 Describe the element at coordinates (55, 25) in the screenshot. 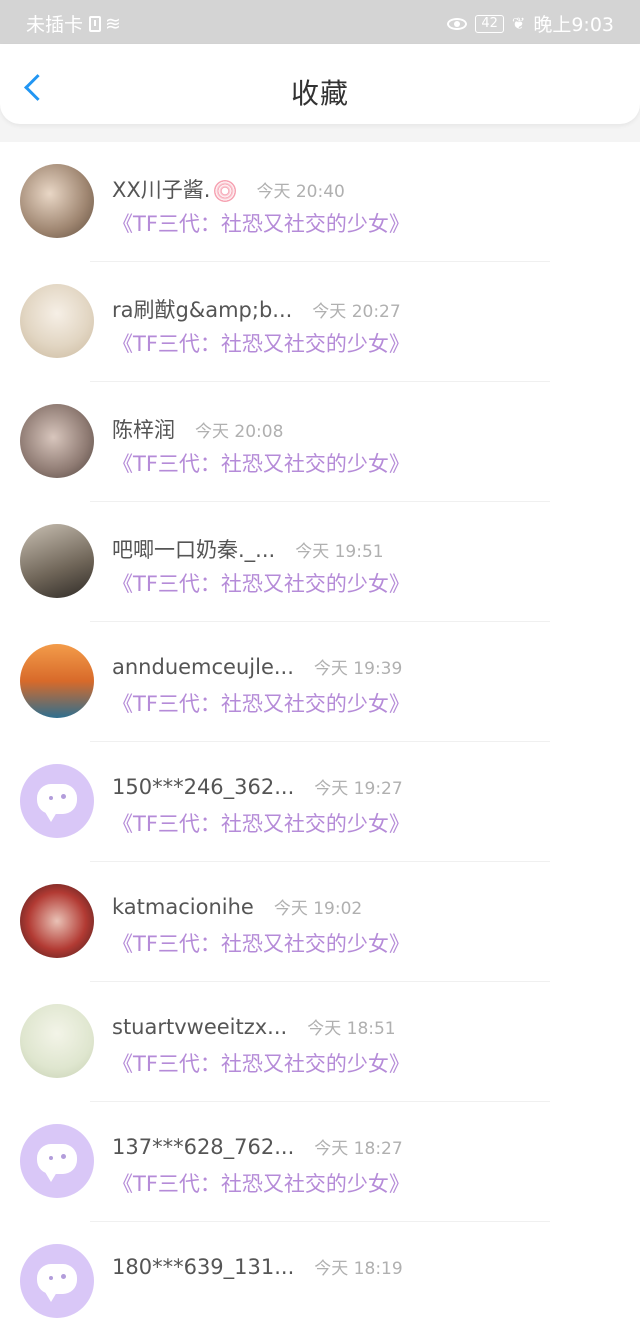

I see `carrier-label: 未插卡` at that location.